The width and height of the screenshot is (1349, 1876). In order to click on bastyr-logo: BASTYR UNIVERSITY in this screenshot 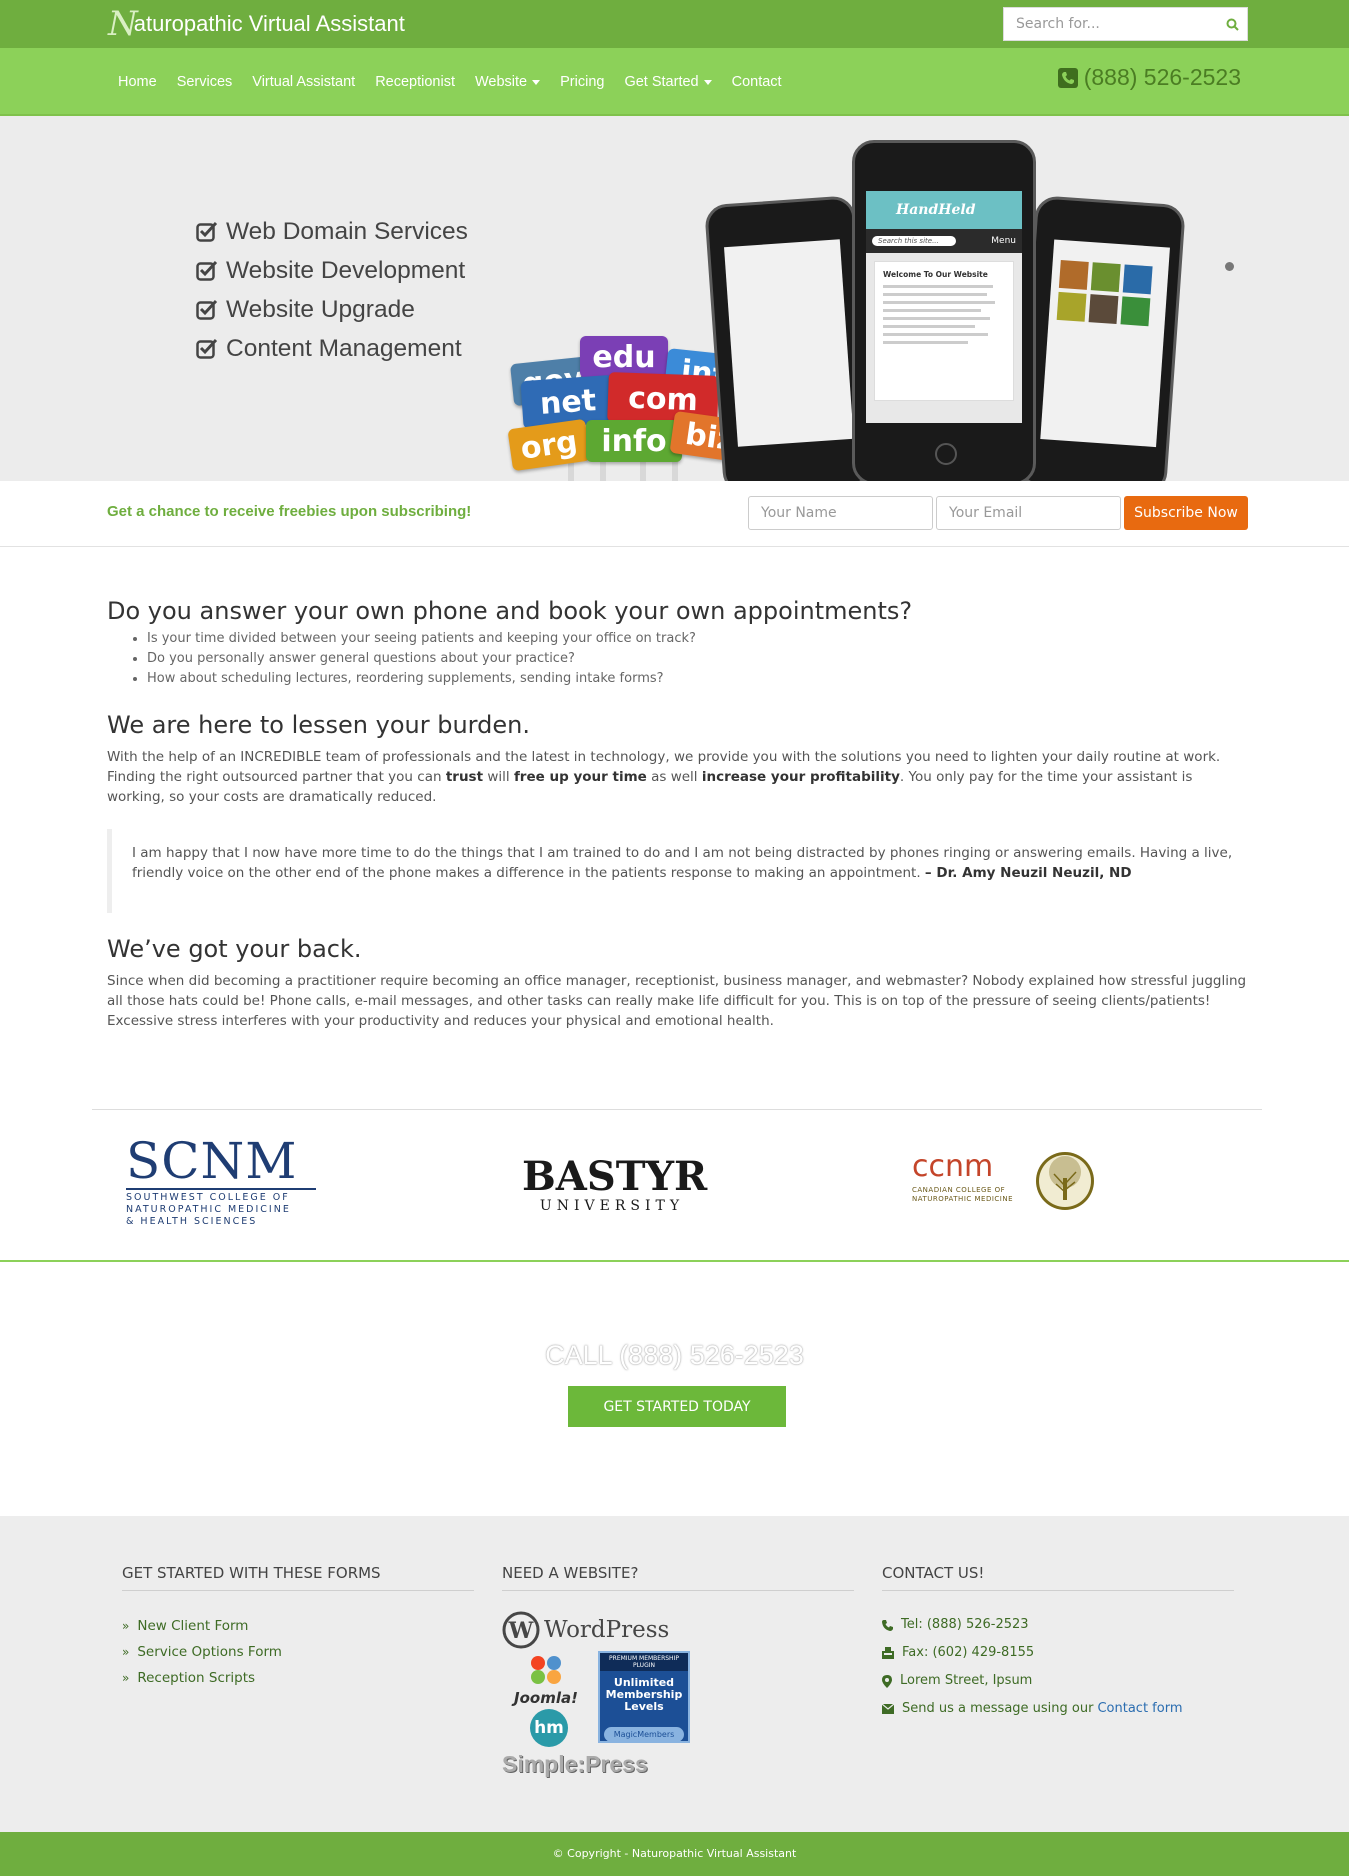, I will do `click(615, 1184)`.